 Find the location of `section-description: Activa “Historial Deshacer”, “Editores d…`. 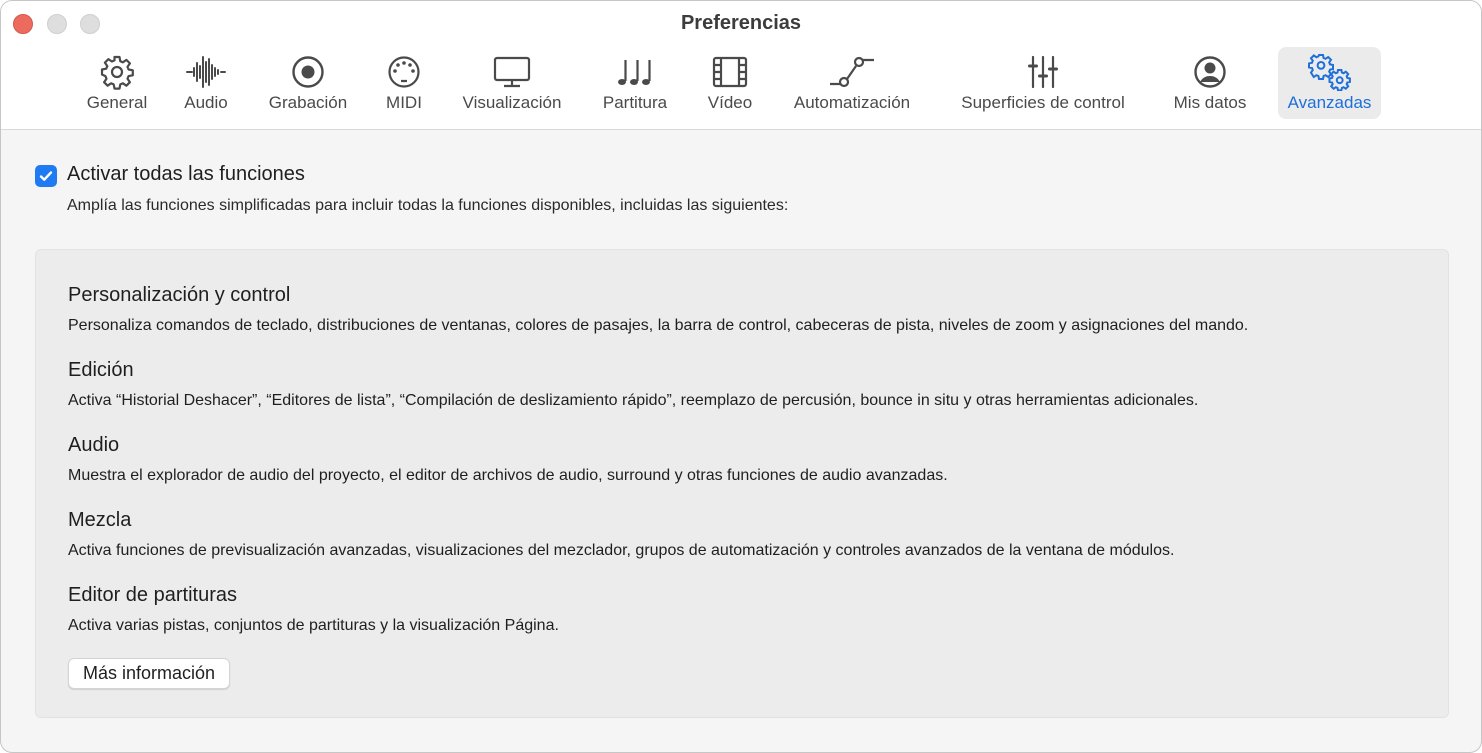

section-description: Activa “Historial Deshacer”, “Editores d… is located at coordinates (633, 400).